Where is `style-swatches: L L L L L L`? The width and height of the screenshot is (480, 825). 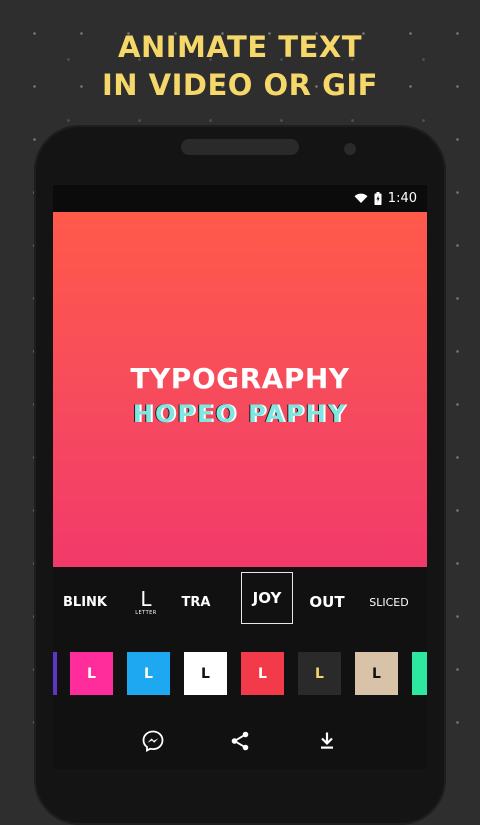
style-swatches: L L L L L L is located at coordinates (240, 675).